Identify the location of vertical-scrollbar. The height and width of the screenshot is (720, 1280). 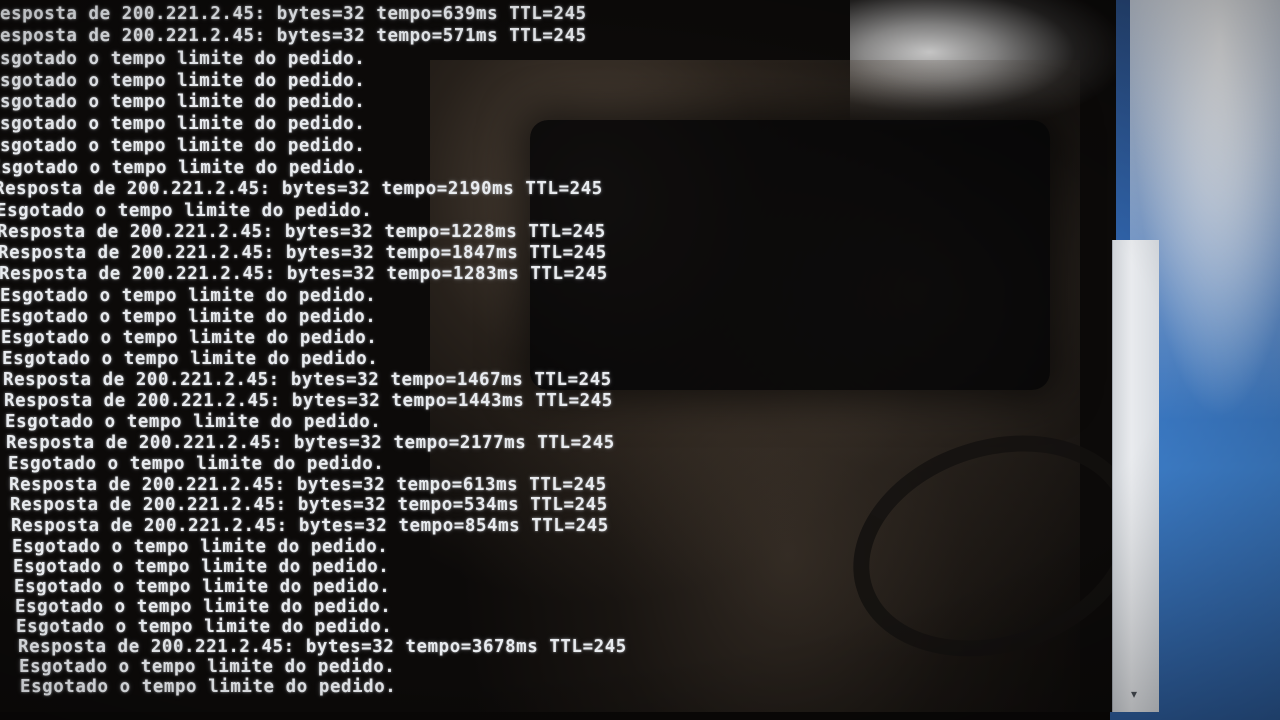
(1135, 476).